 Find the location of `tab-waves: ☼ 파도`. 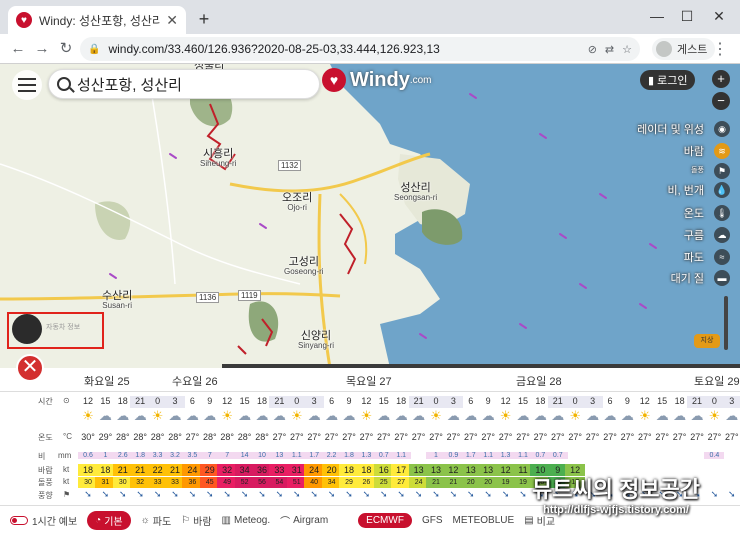

tab-waves: ☼ 파도 is located at coordinates (156, 520).